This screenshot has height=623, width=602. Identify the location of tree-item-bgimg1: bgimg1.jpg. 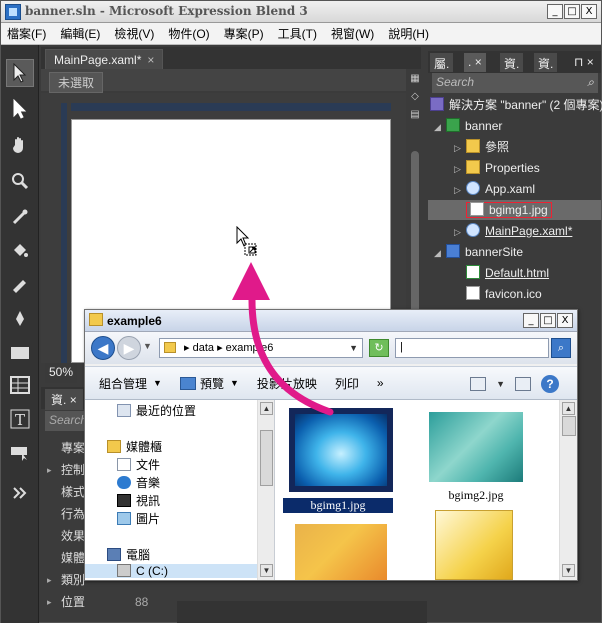
(514, 210).